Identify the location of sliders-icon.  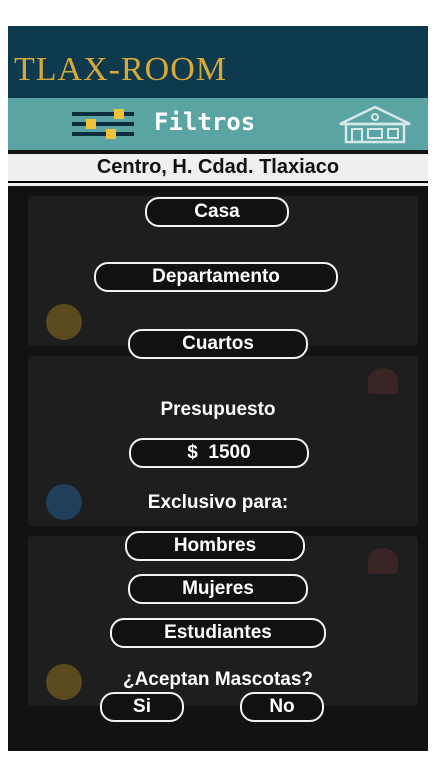
(103, 124).